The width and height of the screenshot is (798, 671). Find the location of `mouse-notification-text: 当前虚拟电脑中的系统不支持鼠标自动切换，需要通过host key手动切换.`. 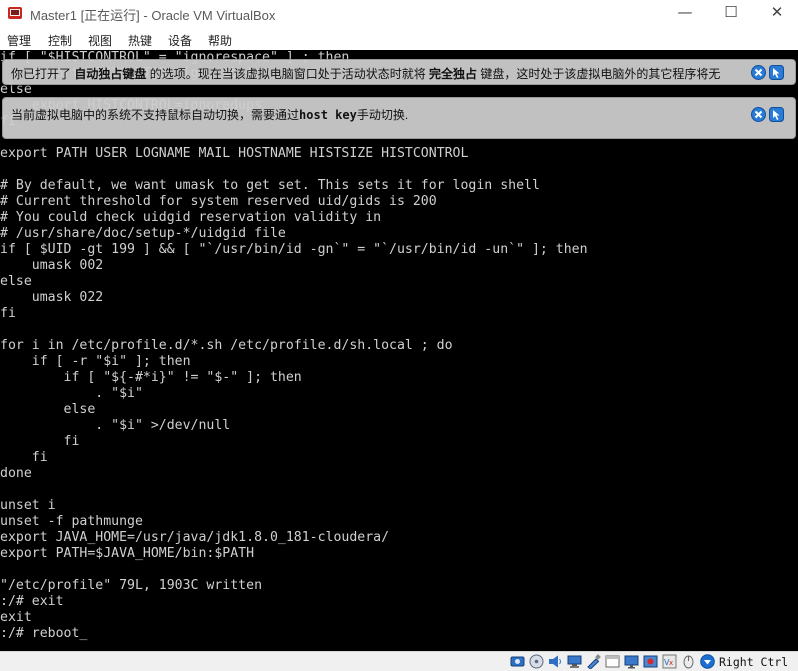

mouse-notification-text: 当前虚拟电脑中的系统不支持鼠标自动切换，需要通过host key手动切换. is located at coordinates (209, 114).